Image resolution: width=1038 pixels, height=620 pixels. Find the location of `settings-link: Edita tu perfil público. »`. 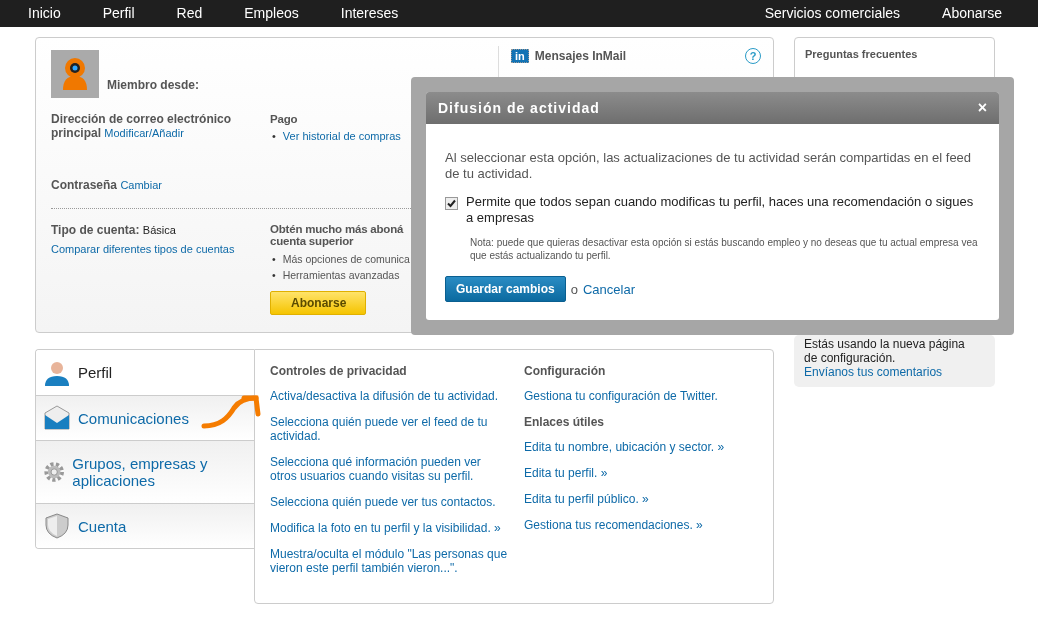

settings-link: Edita tu perfil público. » is located at coordinates (644, 499).